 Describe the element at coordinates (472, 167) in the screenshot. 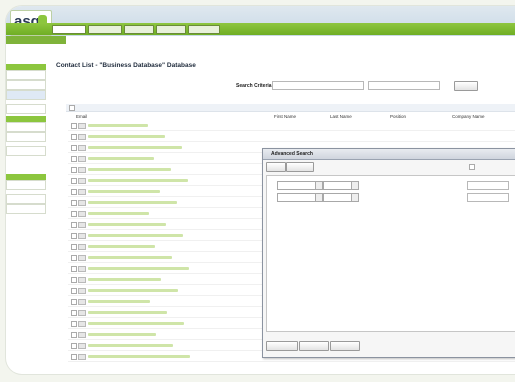

I see `match-any-checkbox` at that location.